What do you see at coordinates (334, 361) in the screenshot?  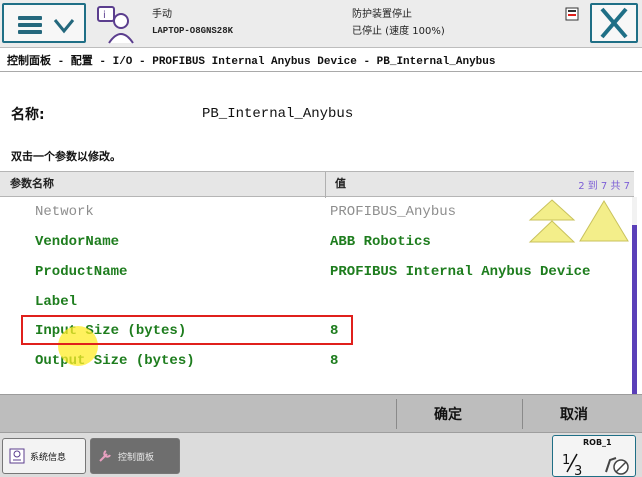 I see `parameter-value: 8` at bounding box center [334, 361].